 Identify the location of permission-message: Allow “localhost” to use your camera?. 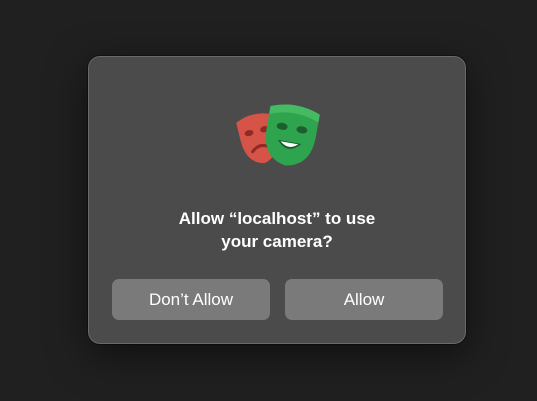
(277, 230).